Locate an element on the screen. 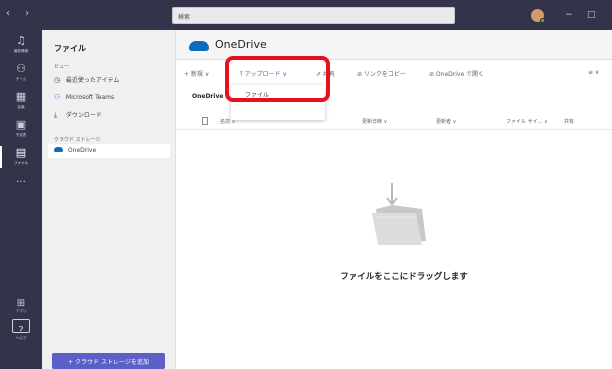  panel-item-label: ダウンロード is located at coordinates (83, 115).